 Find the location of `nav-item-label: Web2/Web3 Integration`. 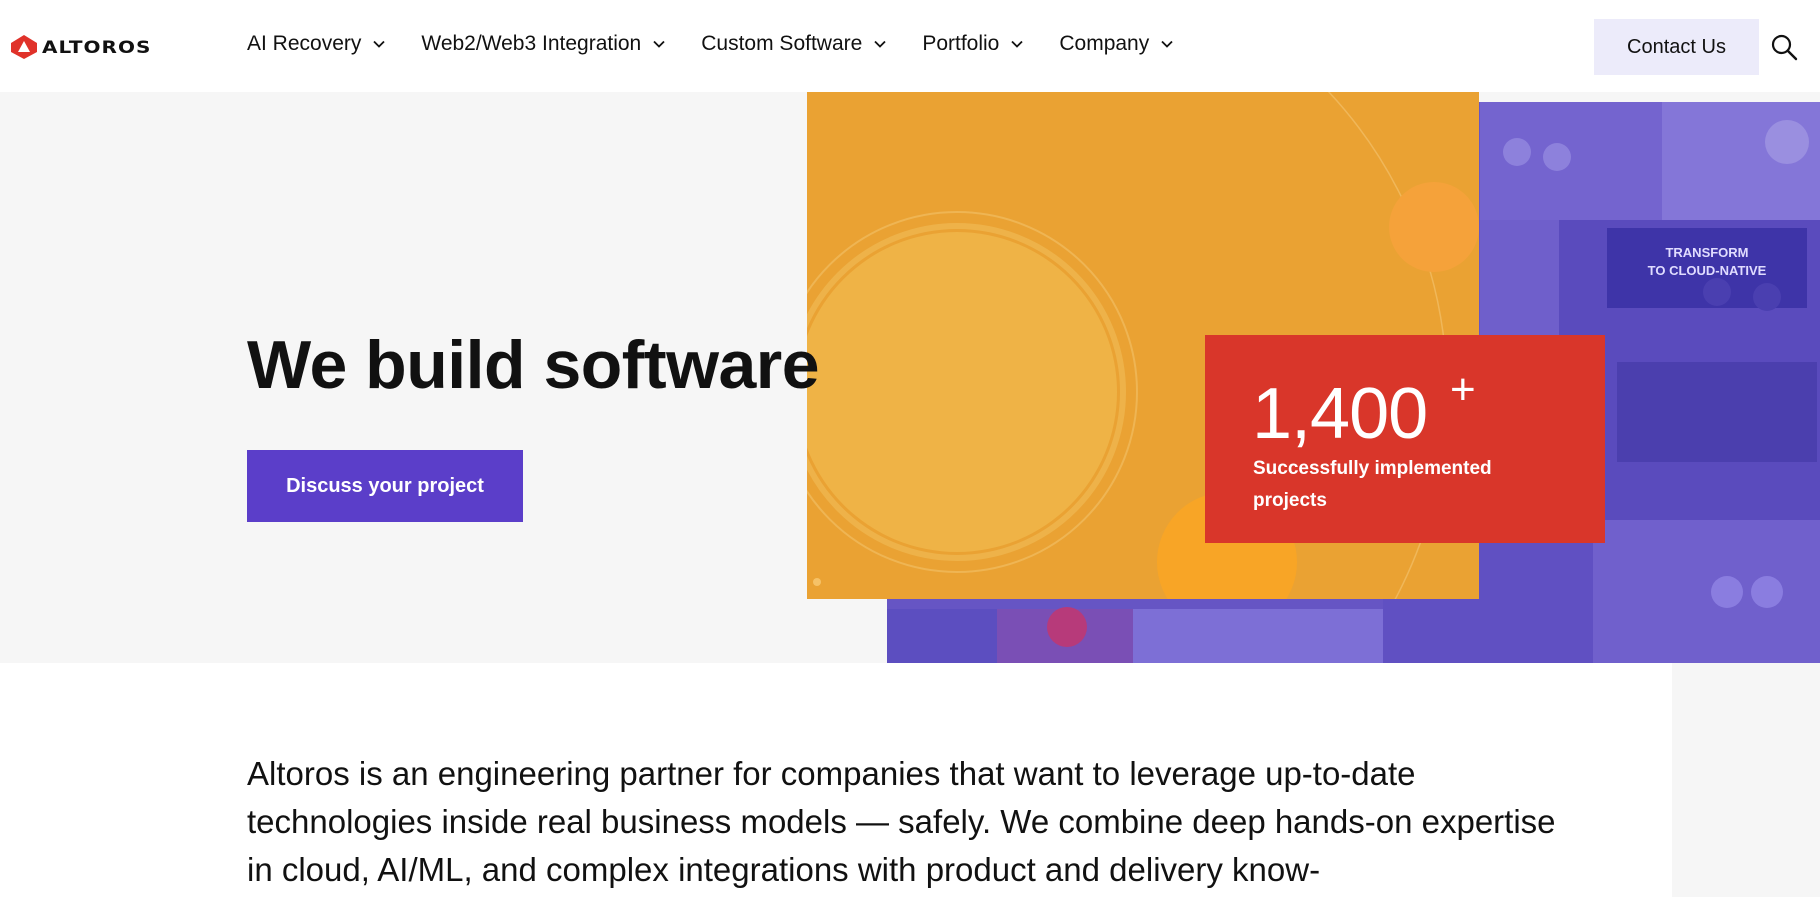

nav-item-label: Web2/Web3 Integration is located at coordinates (531, 43).